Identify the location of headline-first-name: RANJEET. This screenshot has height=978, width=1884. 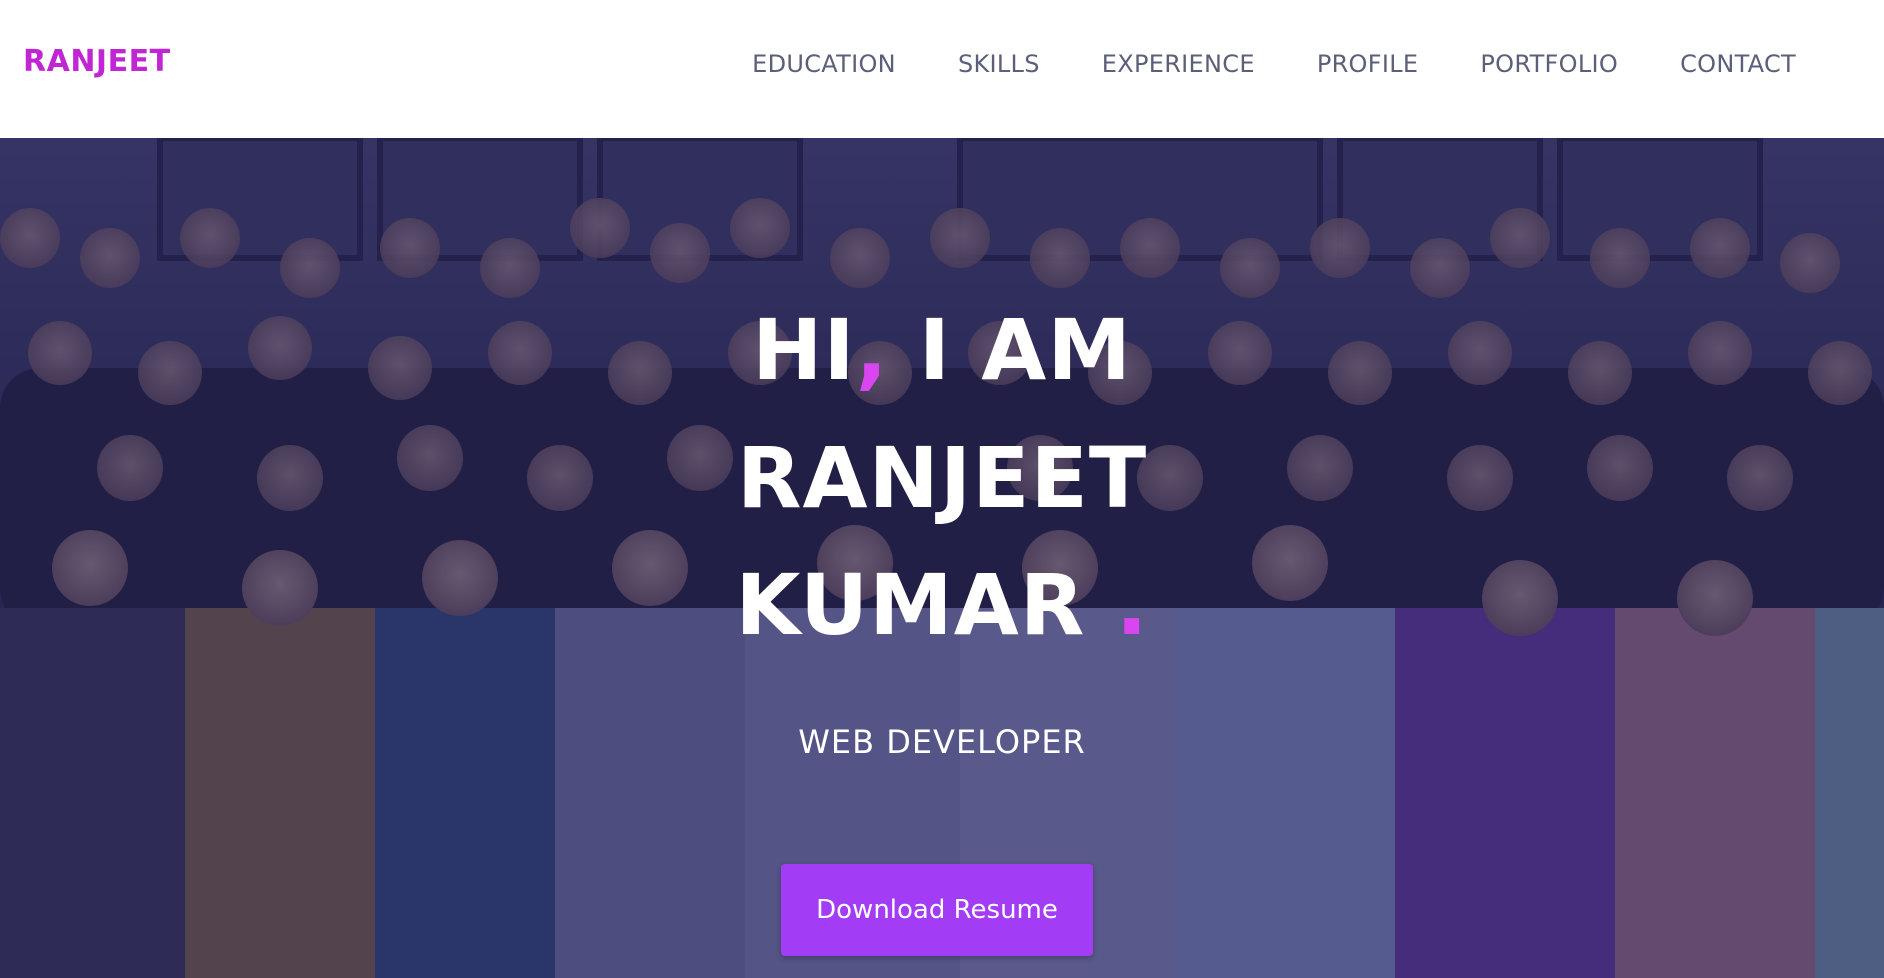
(942, 478).